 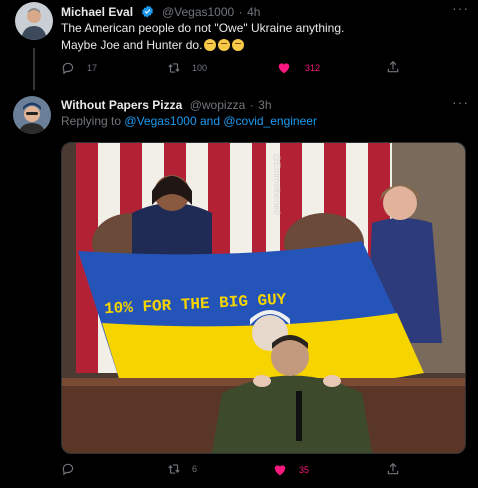 I want to click on tweet1-like-button: 312, so click(x=298, y=67).